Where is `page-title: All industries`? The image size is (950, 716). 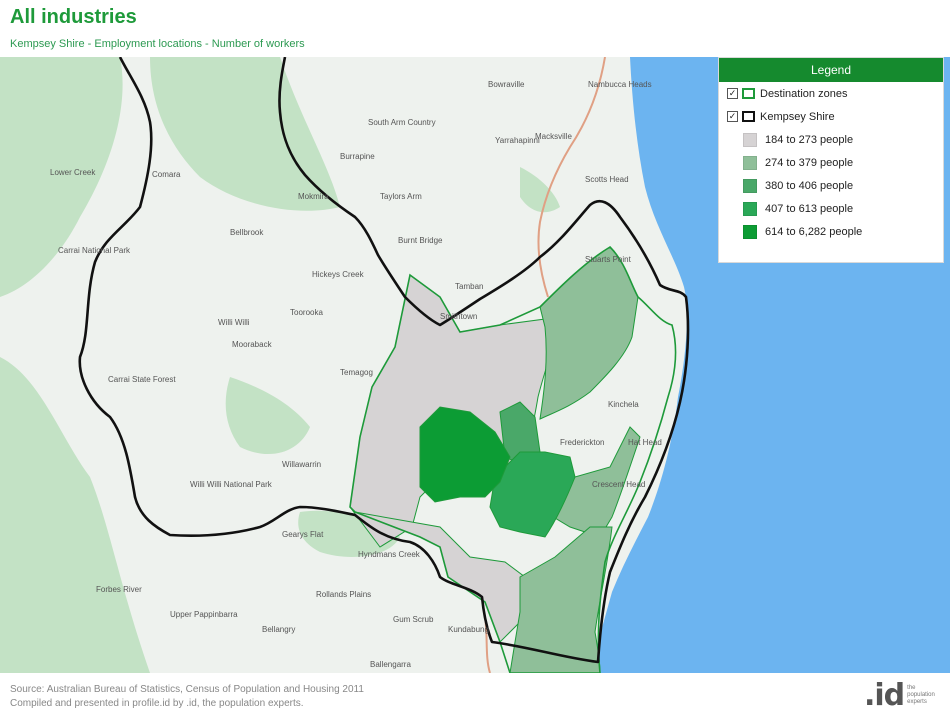 page-title: All industries is located at coordinates (73, 17).